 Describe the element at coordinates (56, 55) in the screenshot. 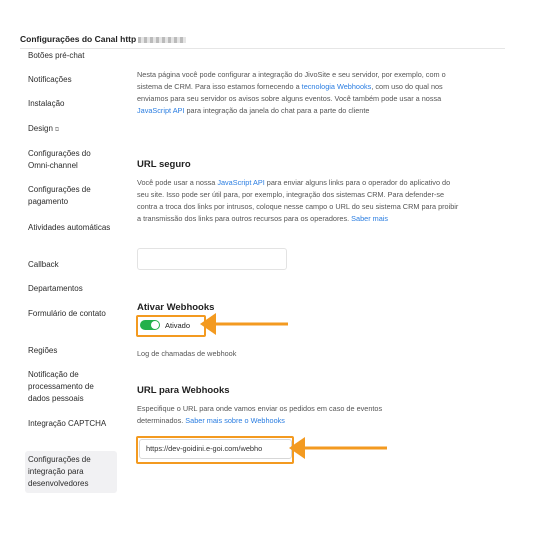

I see `sidebar-item-label: Botões pré-chat` at that location.